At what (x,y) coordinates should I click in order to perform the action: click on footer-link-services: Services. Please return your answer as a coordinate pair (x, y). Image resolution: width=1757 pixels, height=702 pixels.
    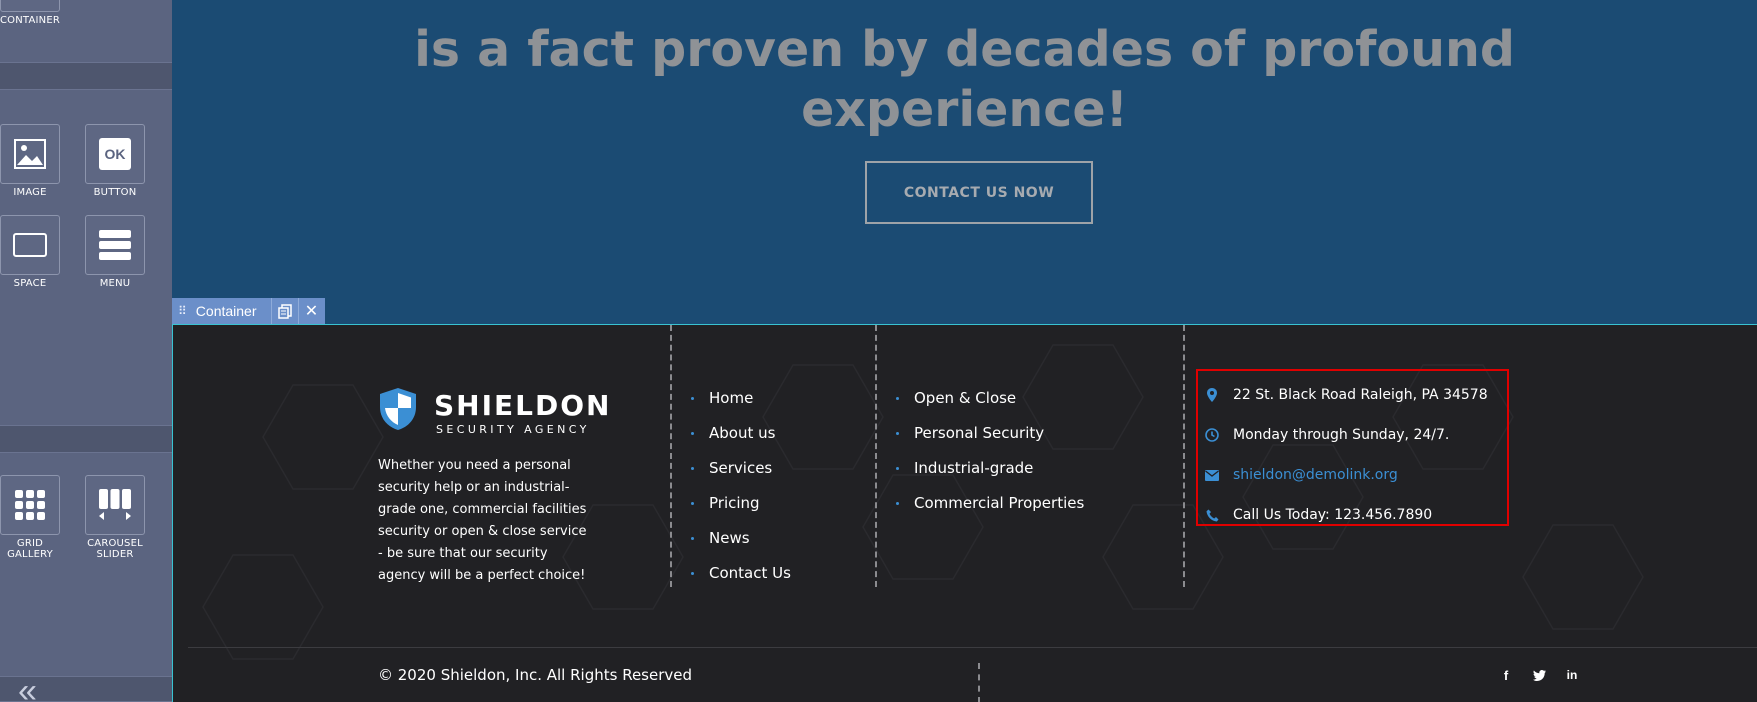
    Looking at the image, I should click on (741, 476).